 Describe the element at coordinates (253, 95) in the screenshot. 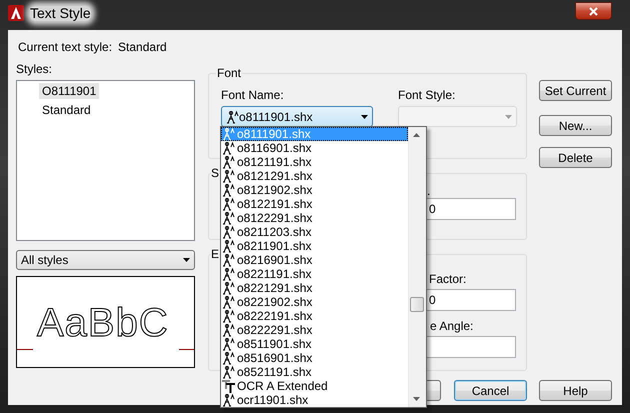

I see `font-name-label: Font Name:` at that location.